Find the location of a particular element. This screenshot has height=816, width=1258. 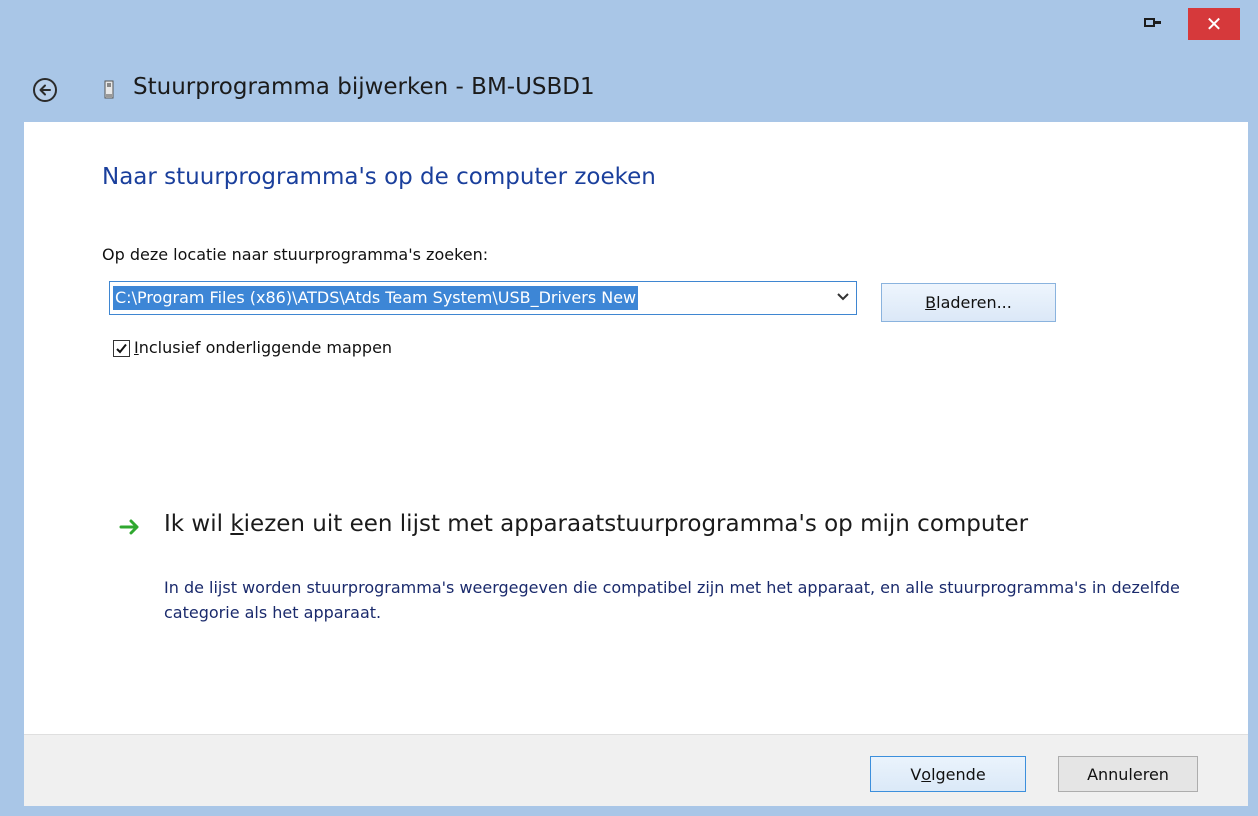

include-subfolders-checkbox is located at coordinates (121, 348).